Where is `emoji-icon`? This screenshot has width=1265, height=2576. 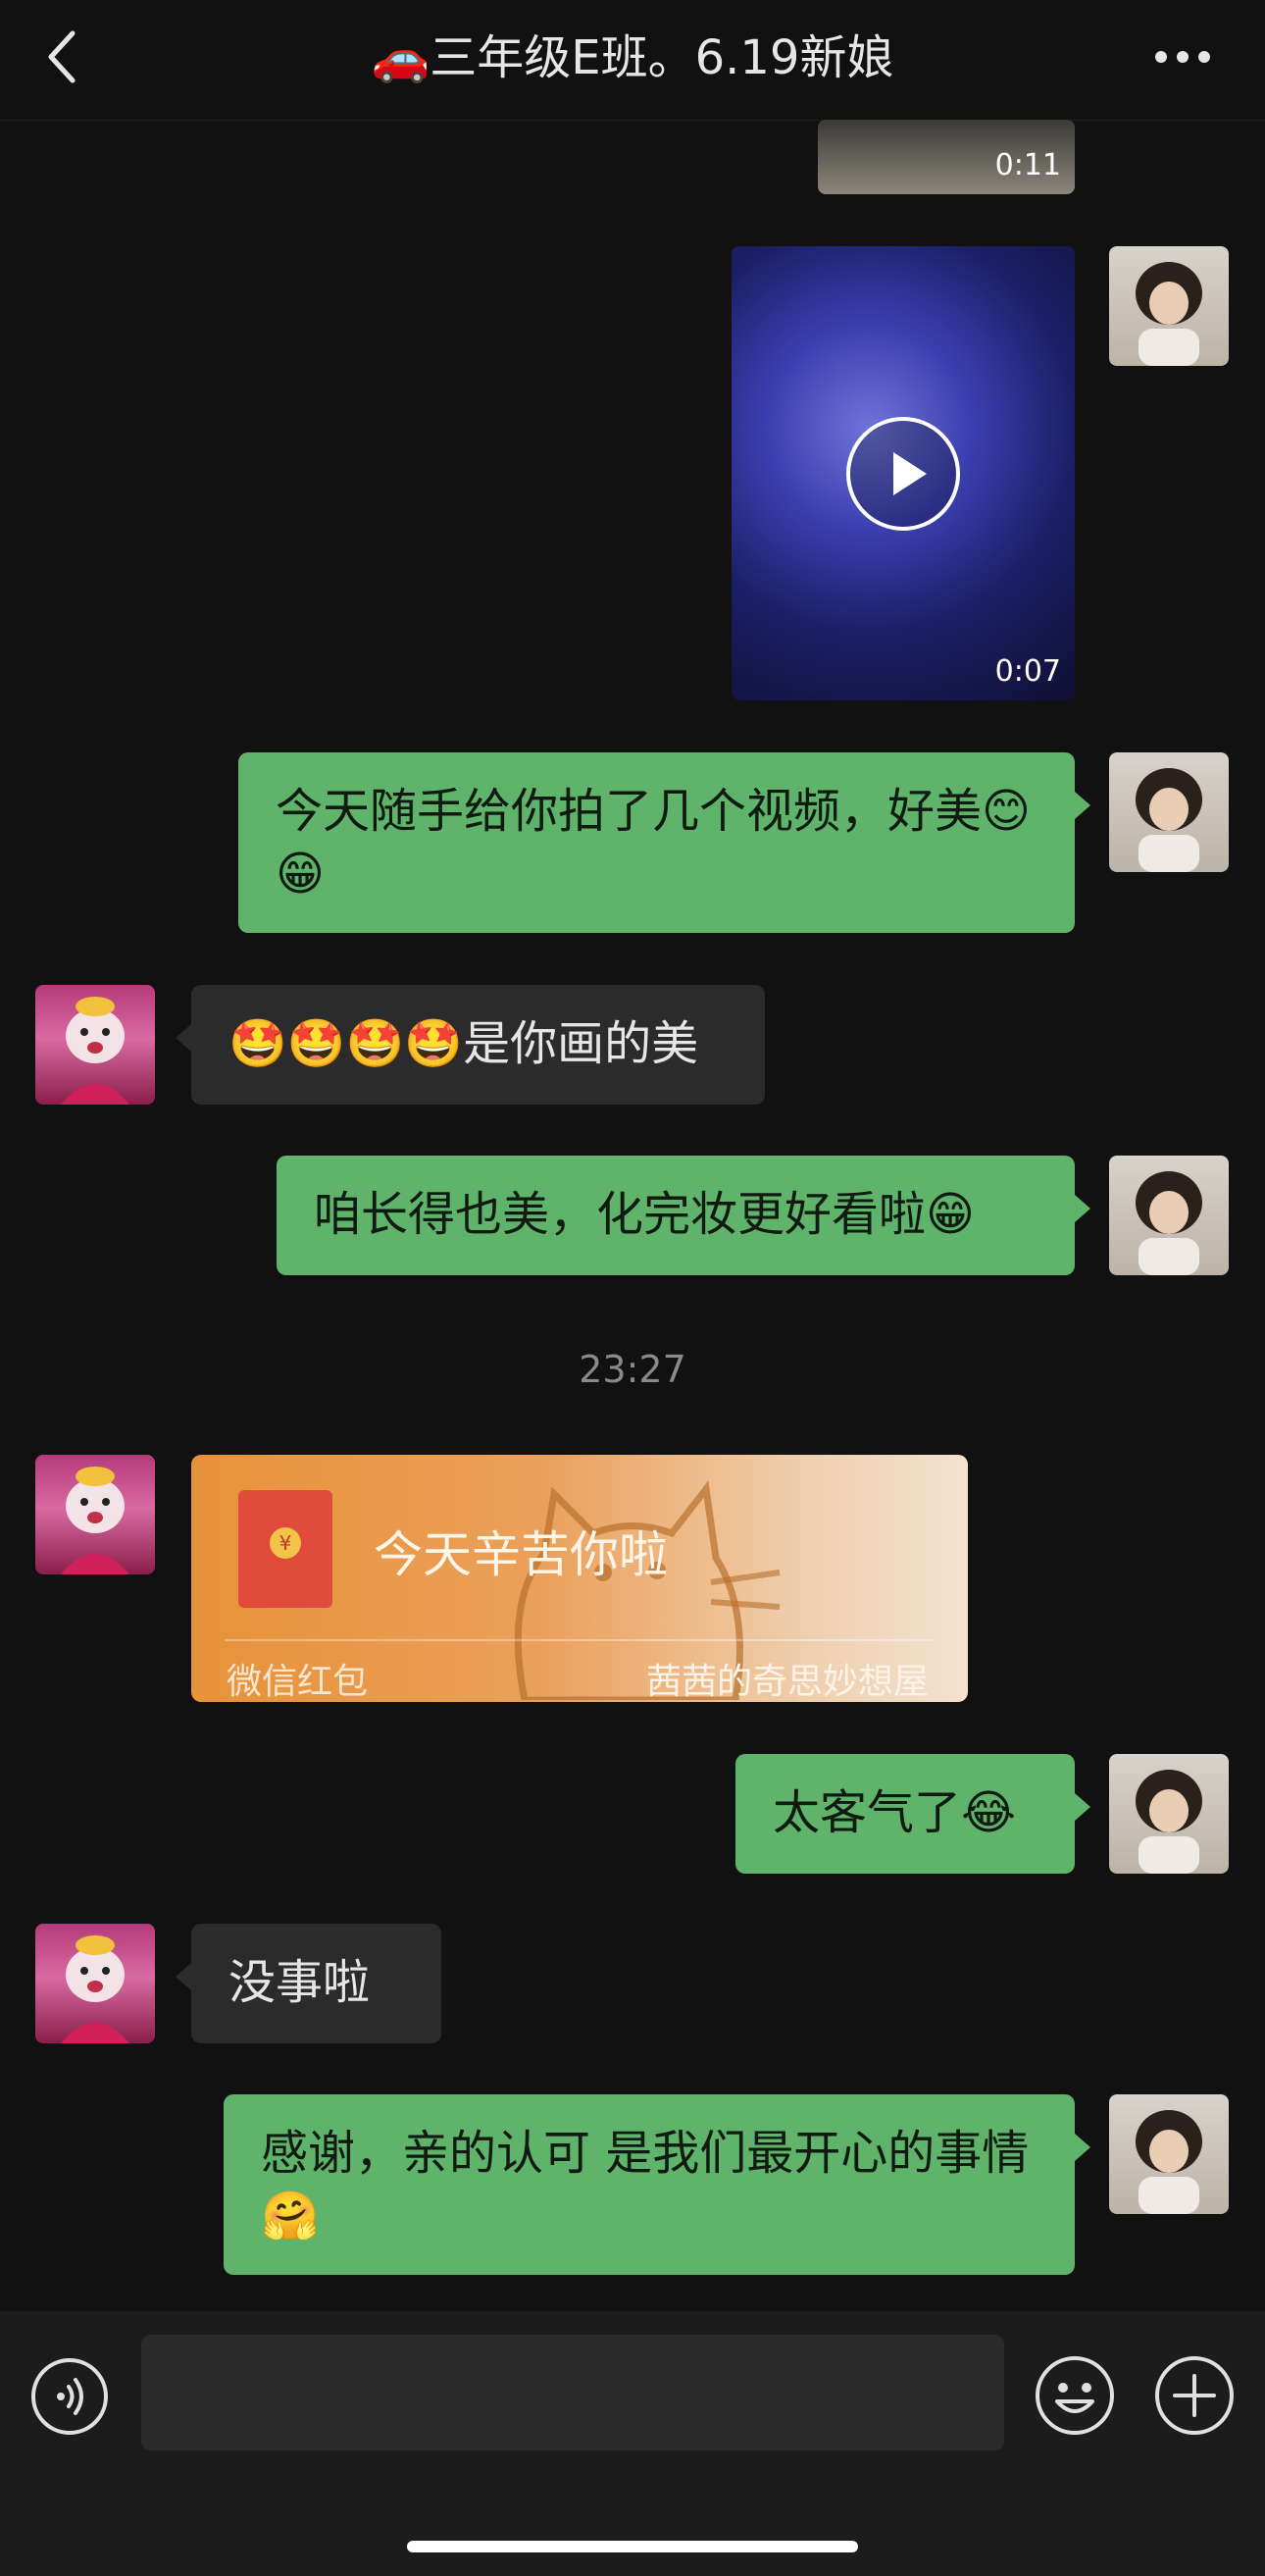 emoji-icon is located at coordinates (1075, 2395).